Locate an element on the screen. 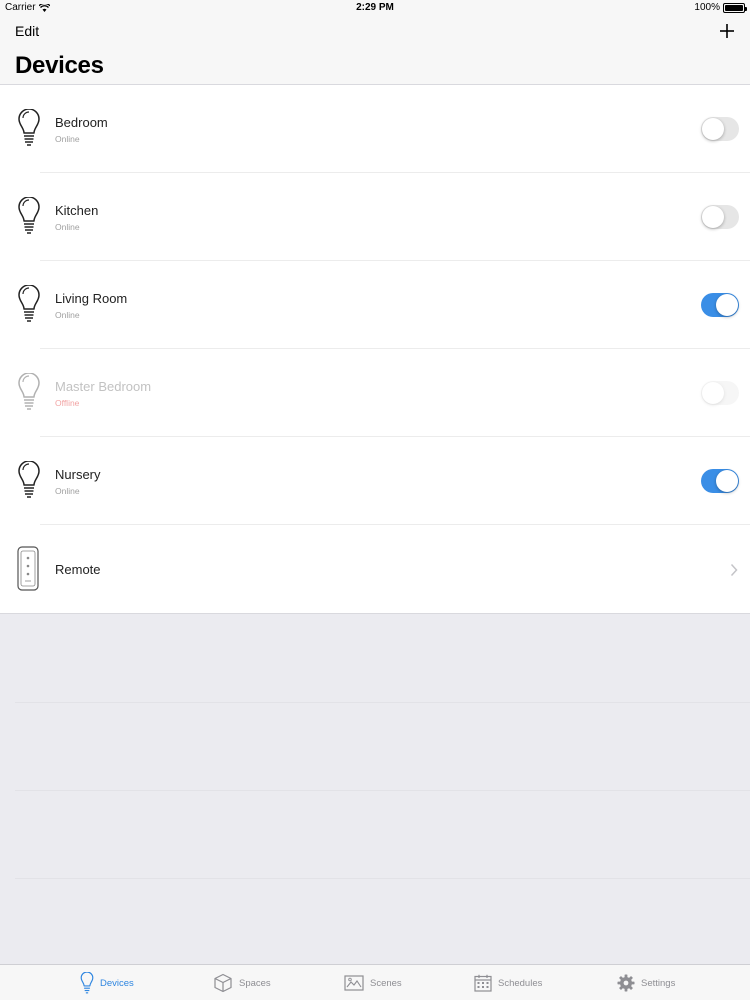 The height and width of the screenshot is (1000, 750). device-name: Master Bedroom is located at coordinates (103, 386).